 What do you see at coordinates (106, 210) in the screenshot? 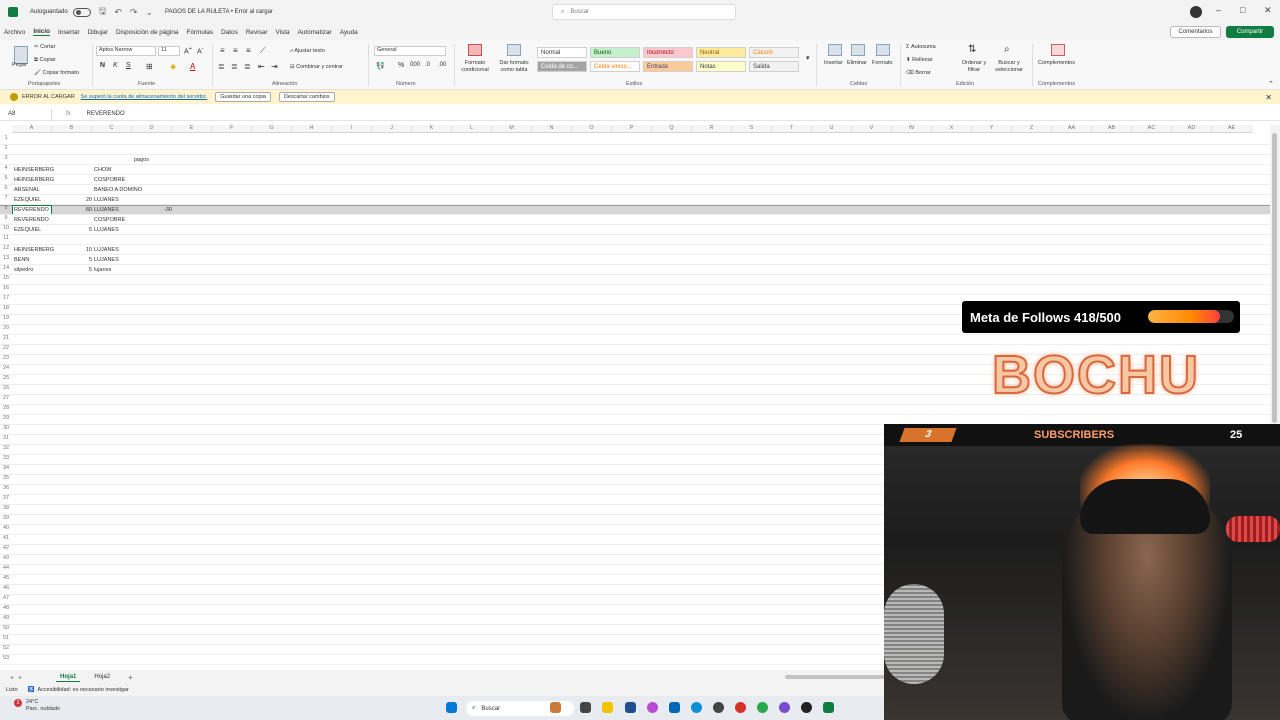
I see `cell-c8: LUJANES` at bounding box center [106, 210].